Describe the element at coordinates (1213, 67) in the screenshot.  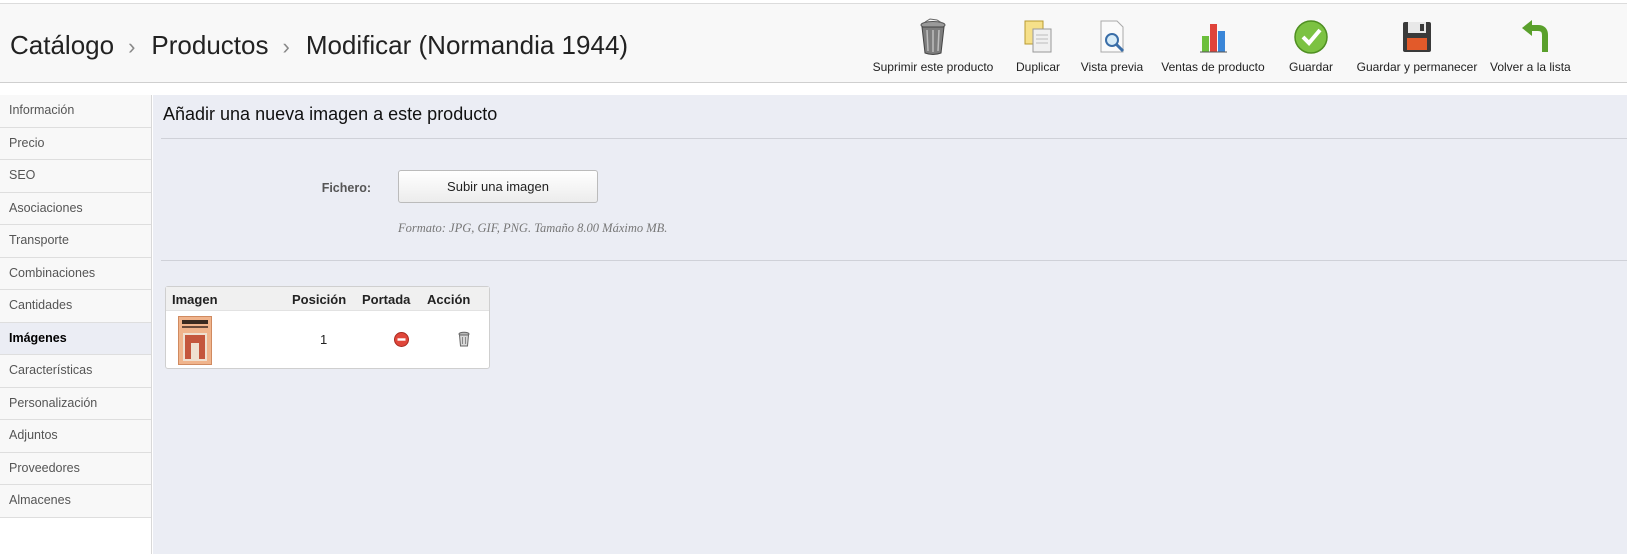
I see `product-sales-label: Ventas de producto` at that location.